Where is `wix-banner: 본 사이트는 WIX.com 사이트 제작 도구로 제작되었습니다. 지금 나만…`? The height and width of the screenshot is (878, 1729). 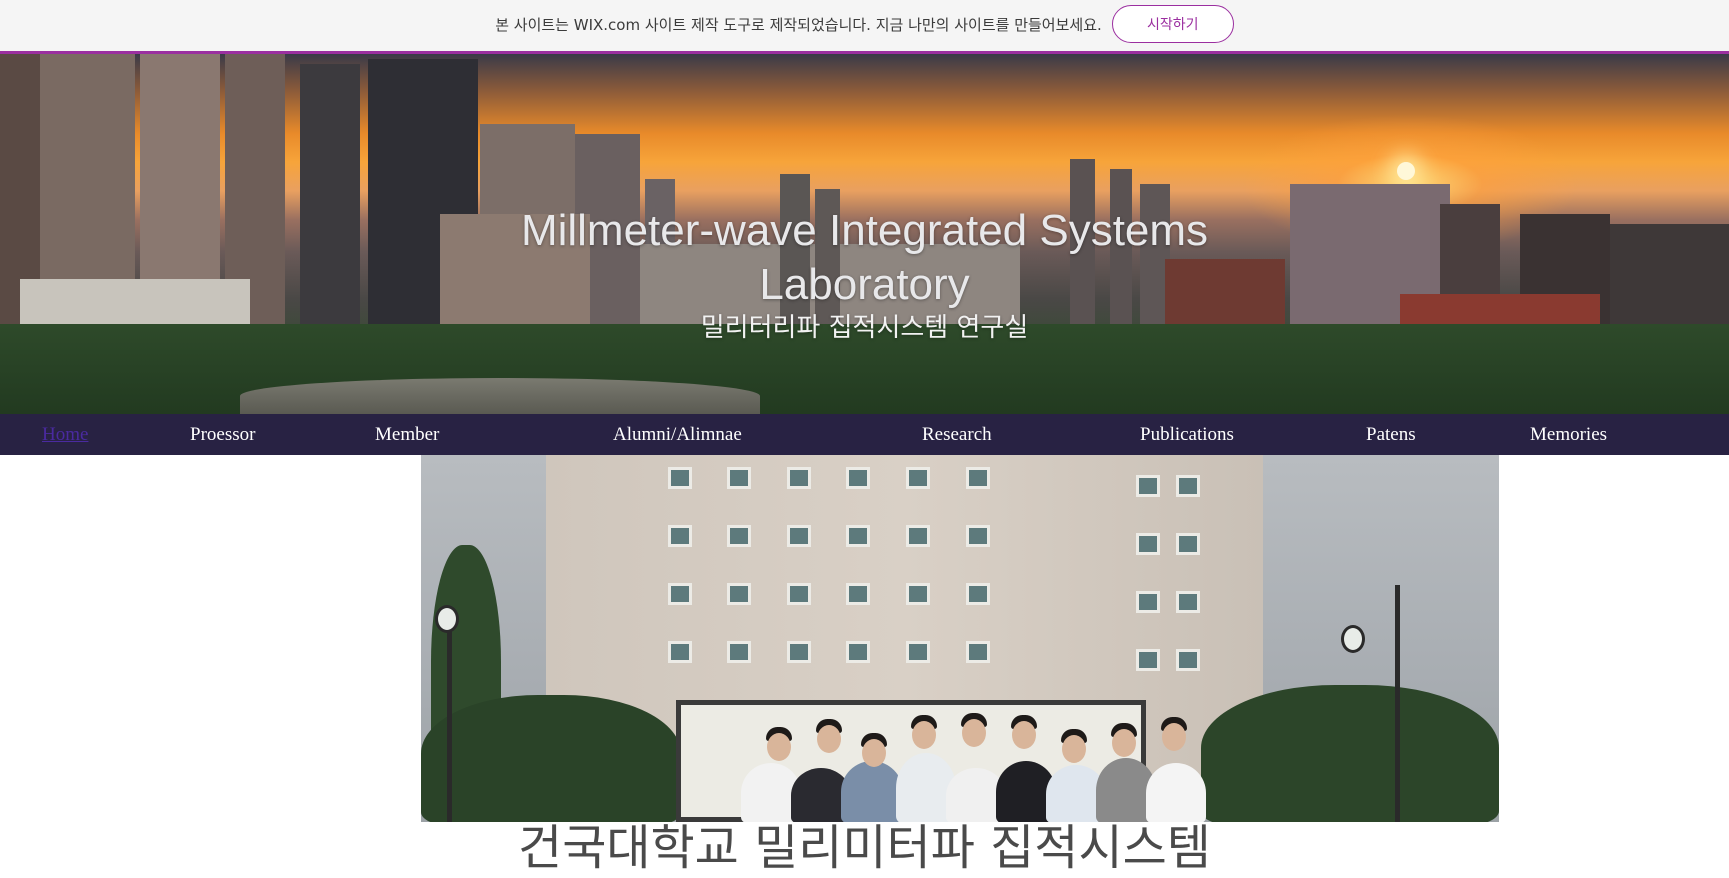
wix-banner: 본 사이트는 WIX.com 사이트 제작 도구로 제작되었습니다. 지금 나만… is located at coordinates (864, 27).